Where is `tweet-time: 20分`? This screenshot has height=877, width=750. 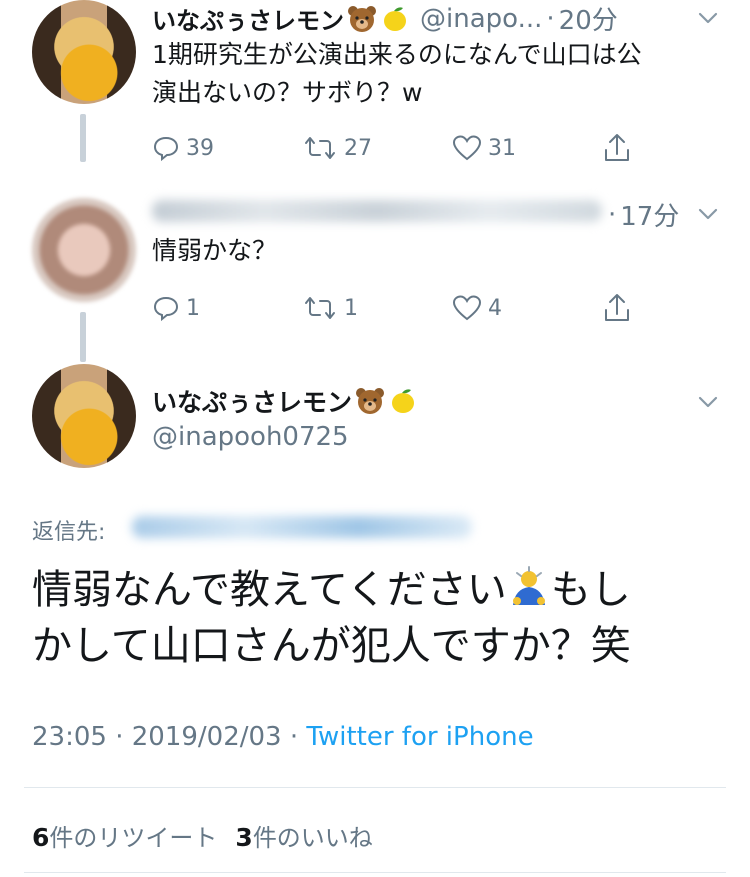
tweet-time: 20分 is located at coordinates (588, 18).